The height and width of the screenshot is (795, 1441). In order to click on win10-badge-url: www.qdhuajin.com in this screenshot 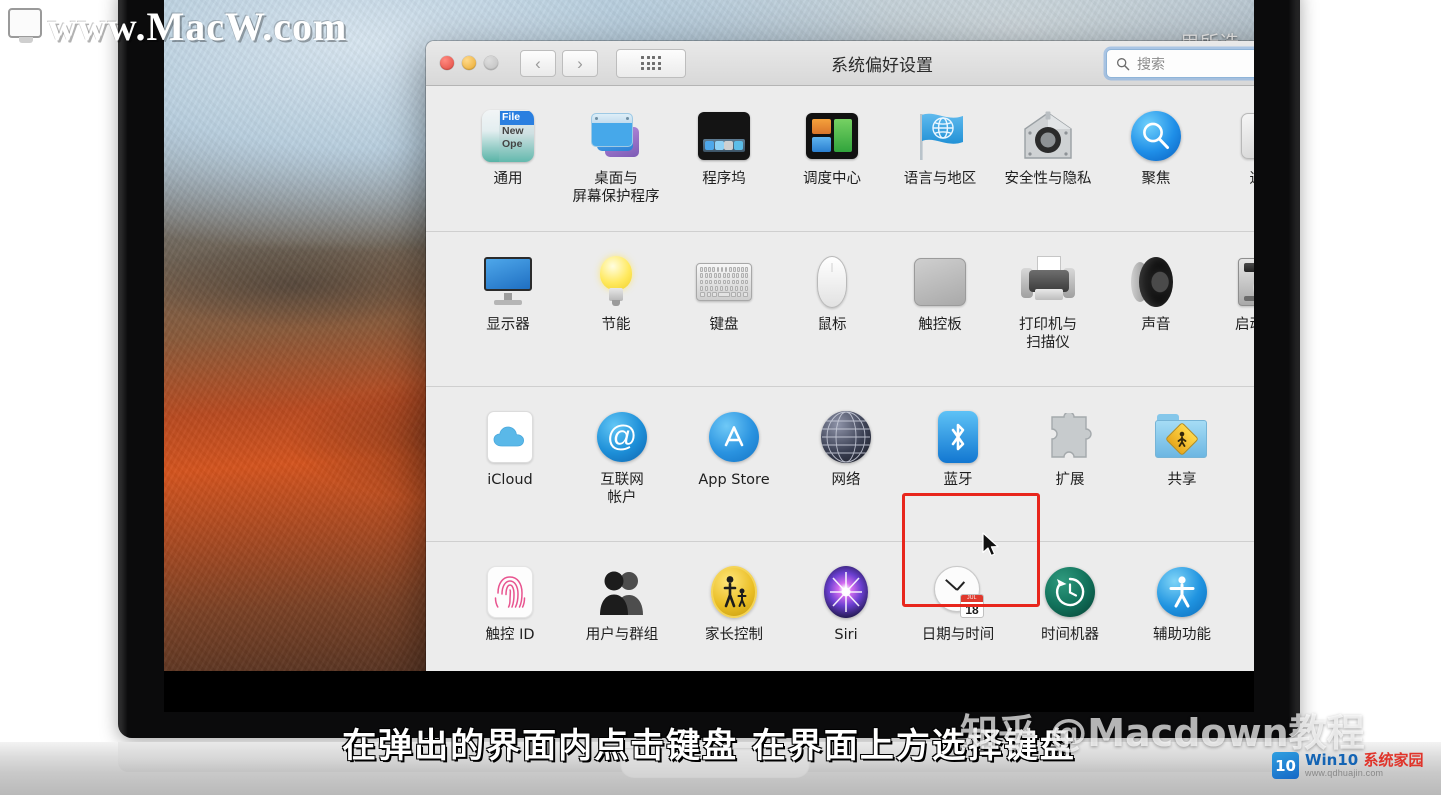, I will do `click(1344, 772)`.